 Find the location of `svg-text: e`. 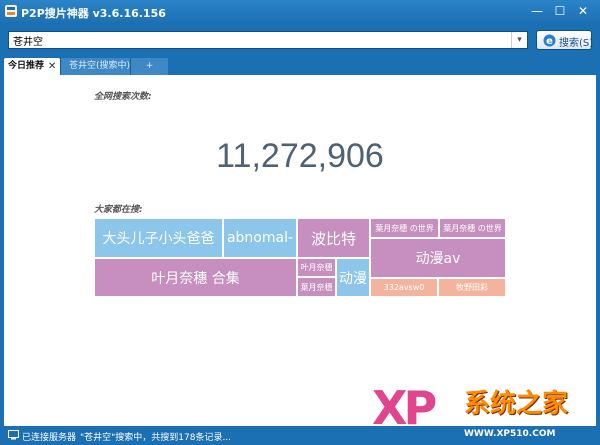

svg-text: e is located at coordinates (549, 41).